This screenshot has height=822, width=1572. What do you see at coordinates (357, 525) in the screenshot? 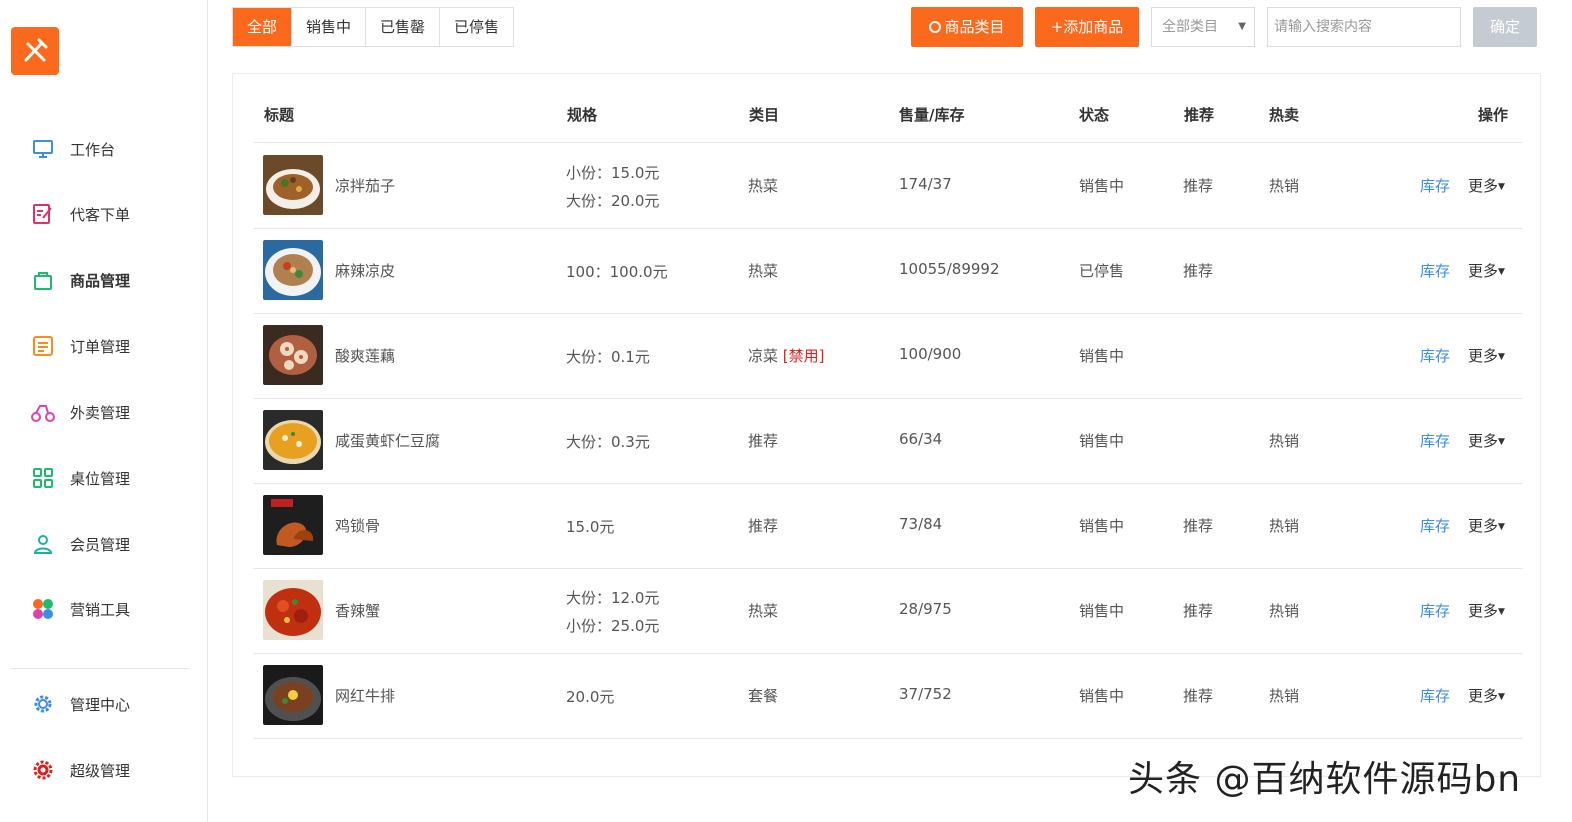
I see `product-title: 鸡锁骨` at bounding box center [357, 525].